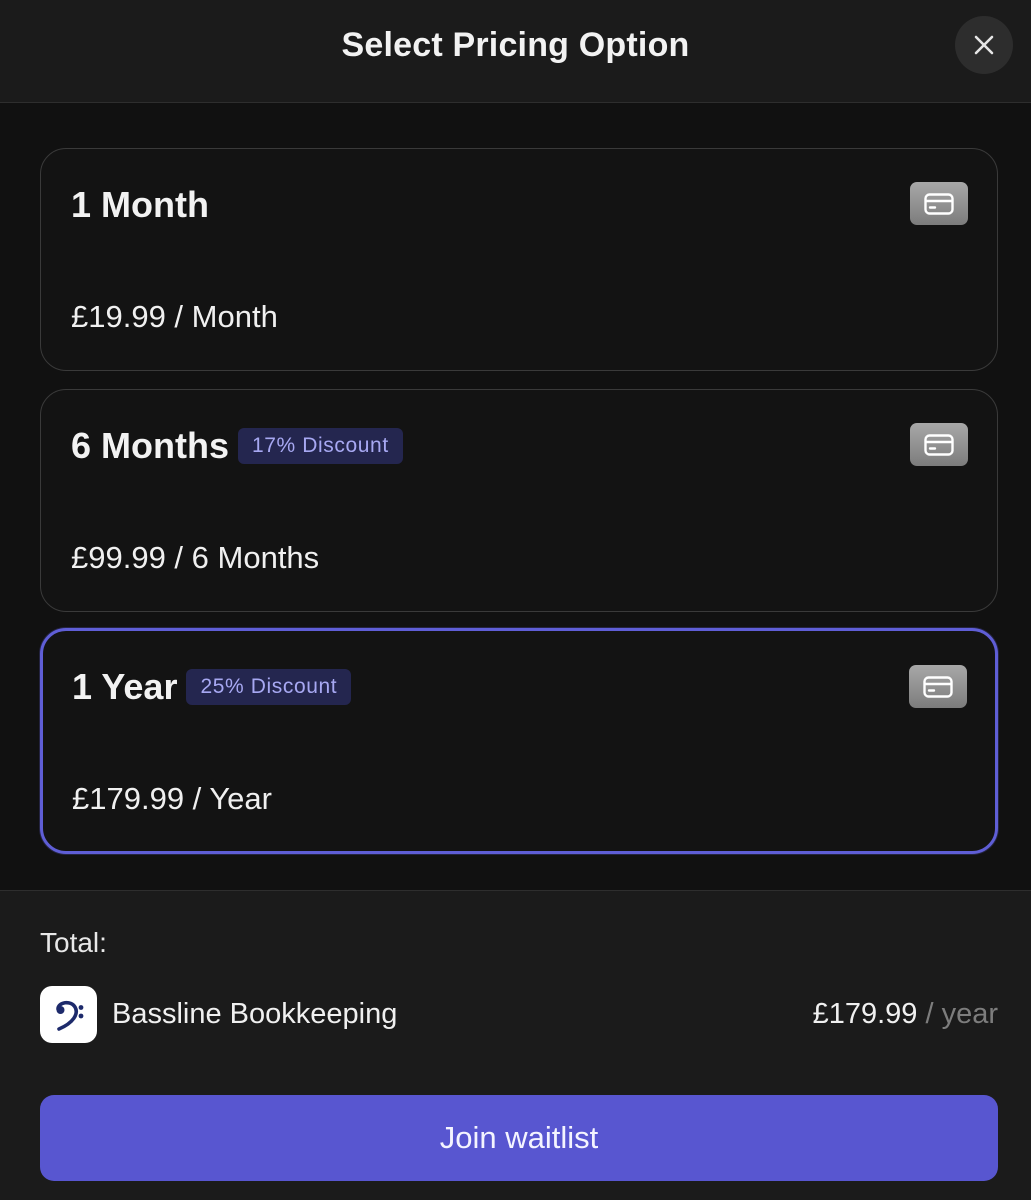 This screenshot has height=1200, width=1031. Describe the element at coordinates (73, 942) in the screenshot. I see `total-label: Total:` at that location.